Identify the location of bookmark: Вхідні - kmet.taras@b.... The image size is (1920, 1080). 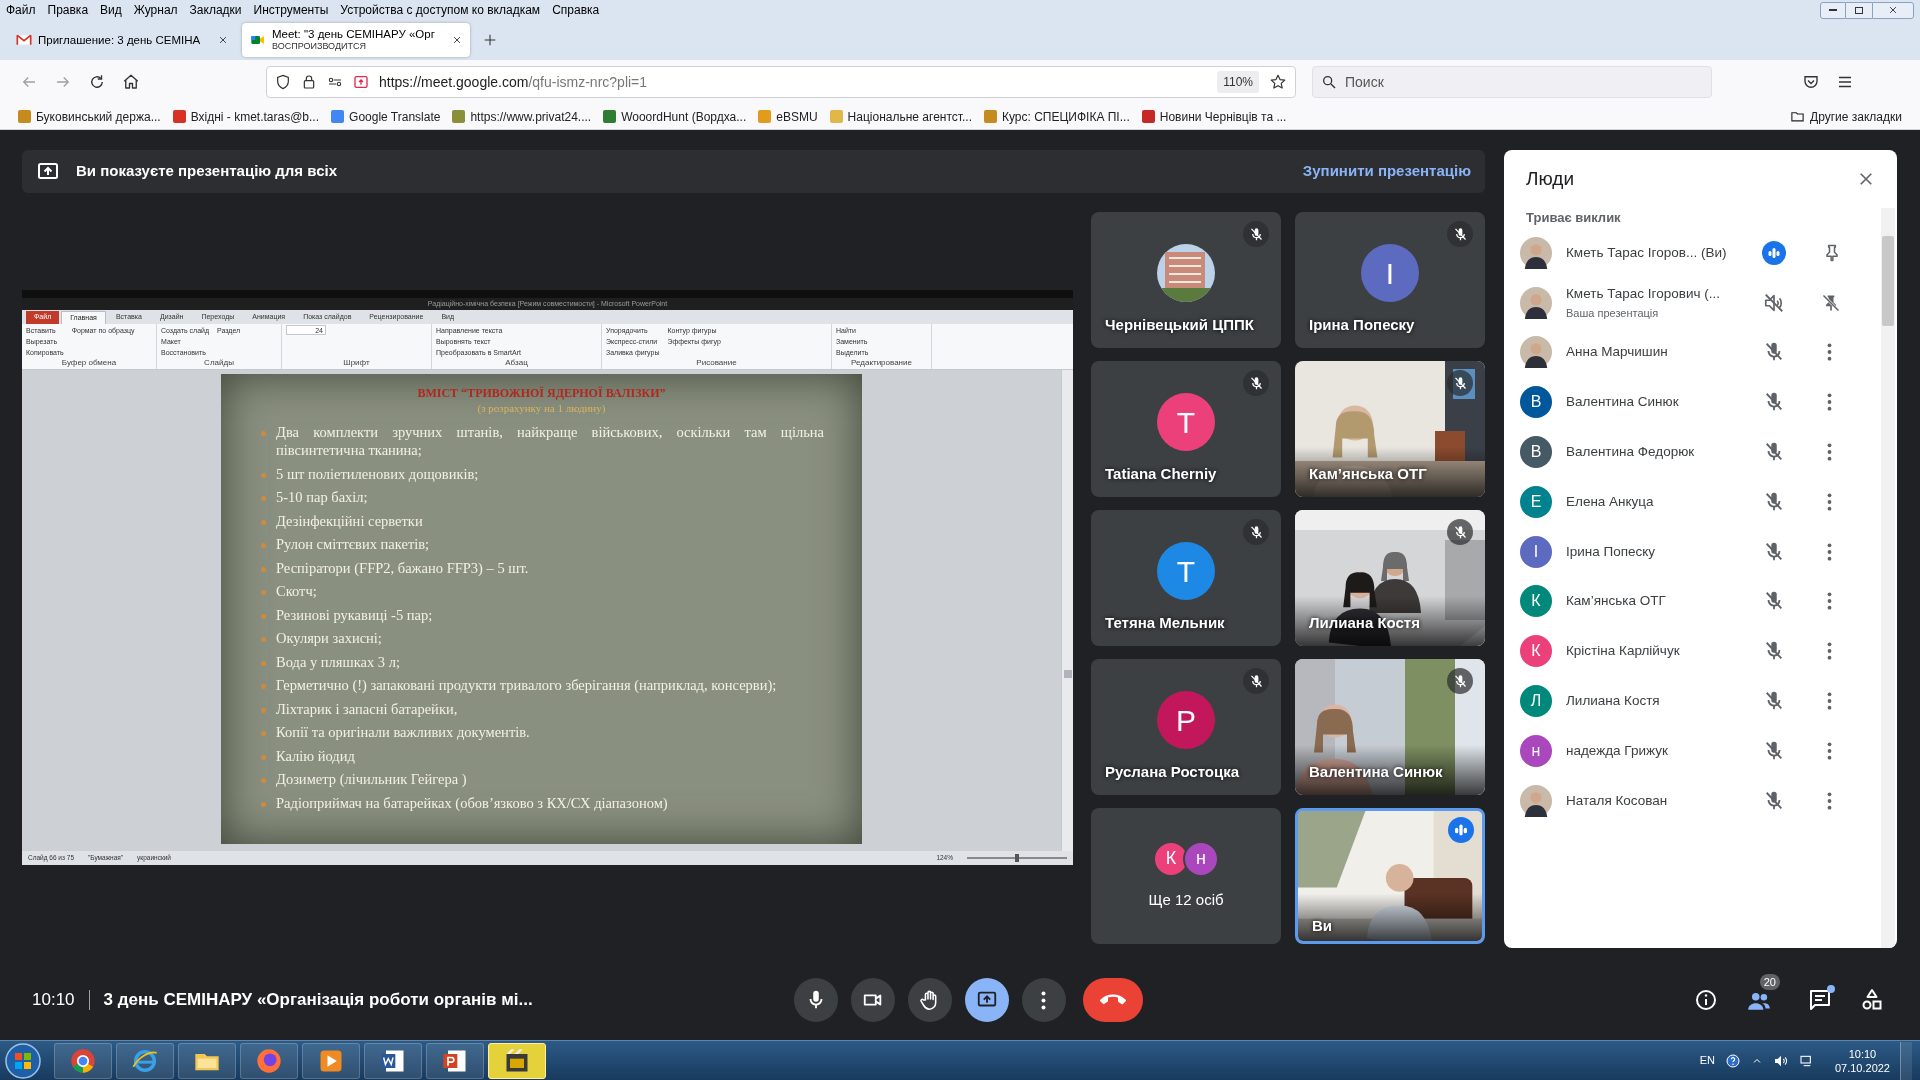
(246, 116).